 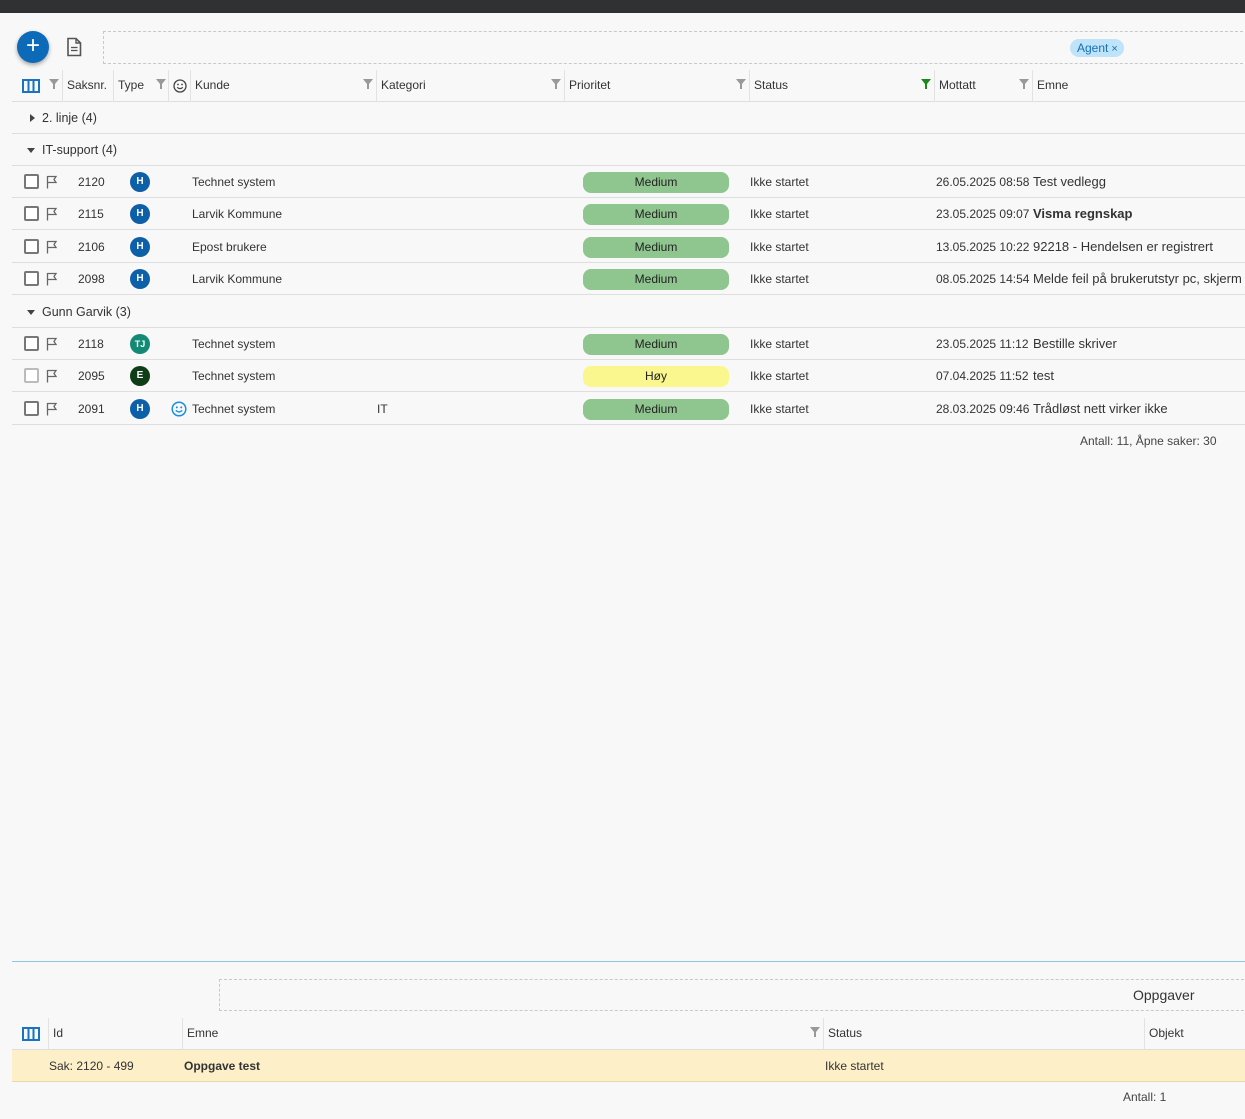 I want to click on document-icon, so click(x=74, y=47).